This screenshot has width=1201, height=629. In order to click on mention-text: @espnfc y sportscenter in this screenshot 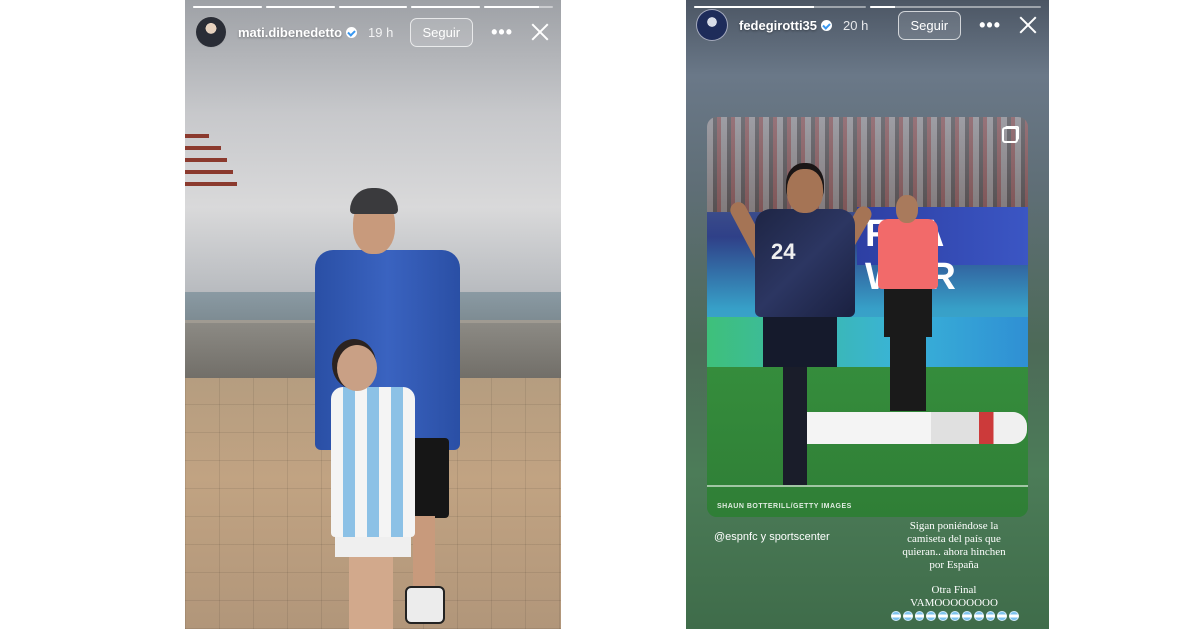, I will do `click(772, 537)`.